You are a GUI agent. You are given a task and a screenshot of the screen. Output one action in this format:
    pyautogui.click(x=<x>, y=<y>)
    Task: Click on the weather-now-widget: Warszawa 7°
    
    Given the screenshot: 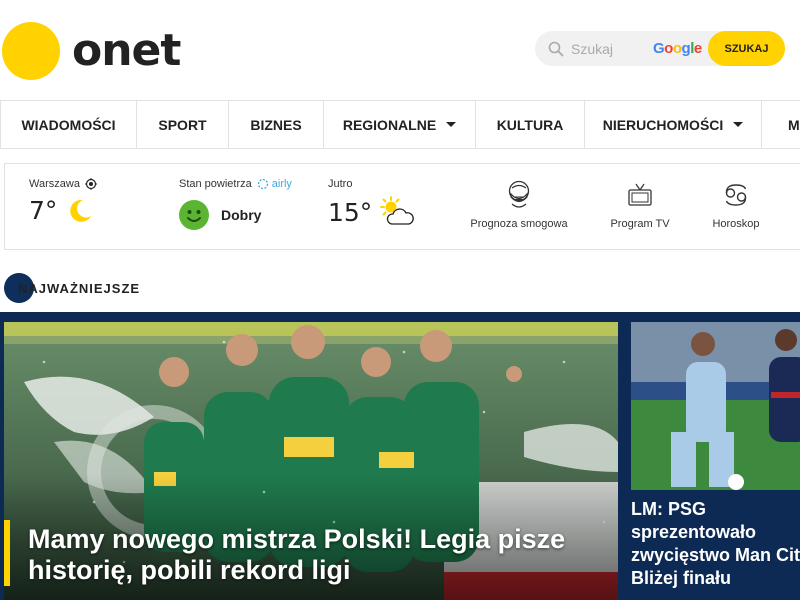 What is the action you would take?
    pyautogui.click(x=63, y=201)
    